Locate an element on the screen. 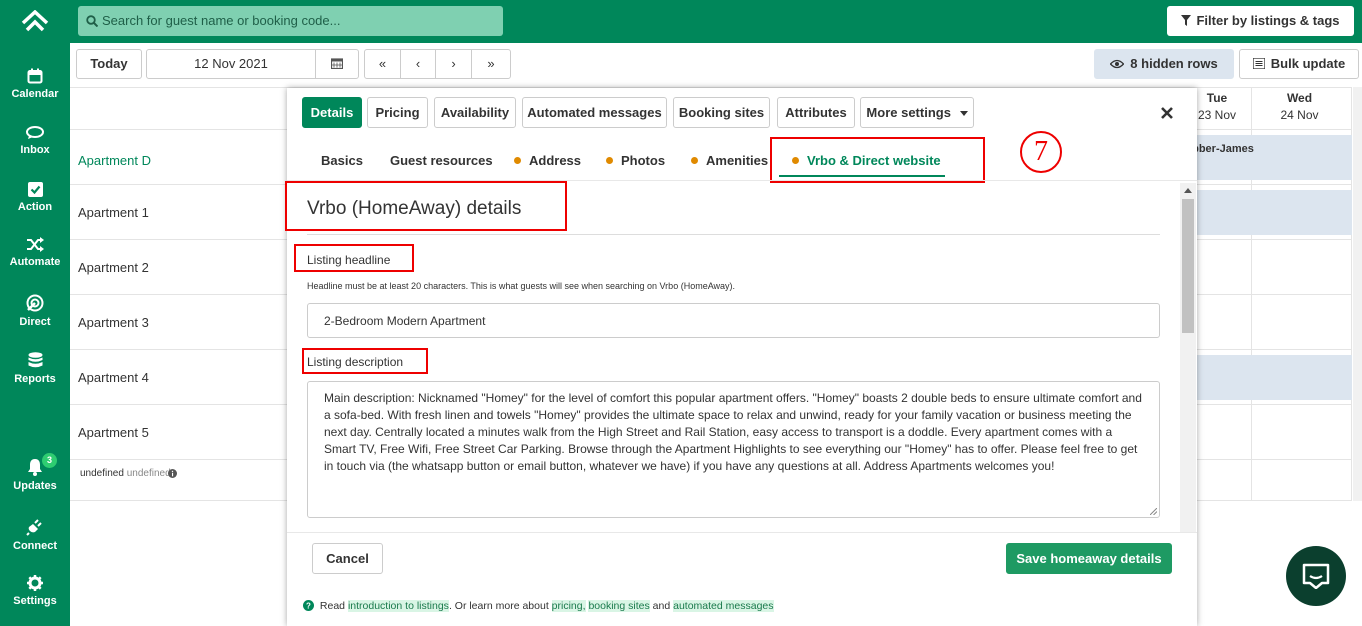 This screenshot has width=1362, height=626. bulk-update-button: Bulk update is located at coordinates (1299, 64).